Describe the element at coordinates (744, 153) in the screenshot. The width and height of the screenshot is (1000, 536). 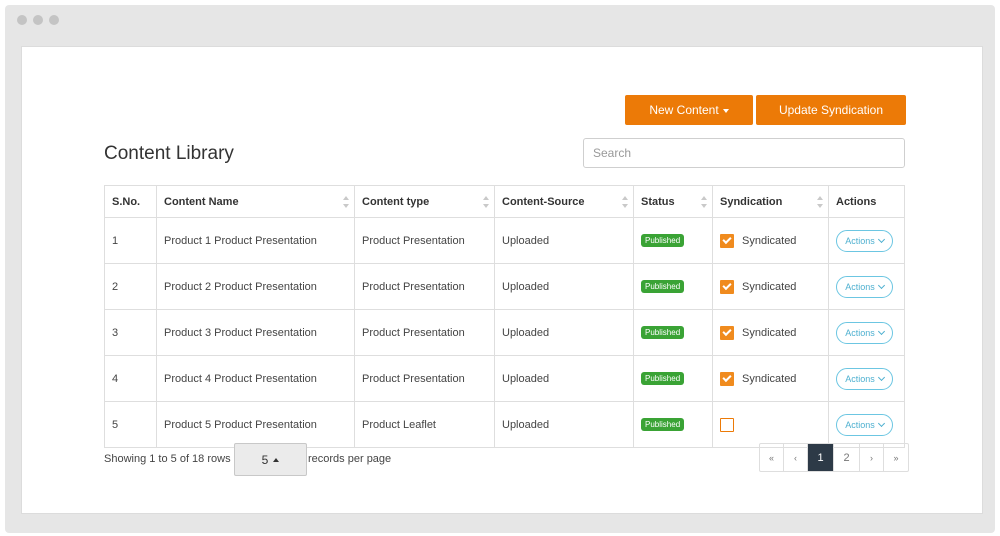
I see `search-input` at that location.